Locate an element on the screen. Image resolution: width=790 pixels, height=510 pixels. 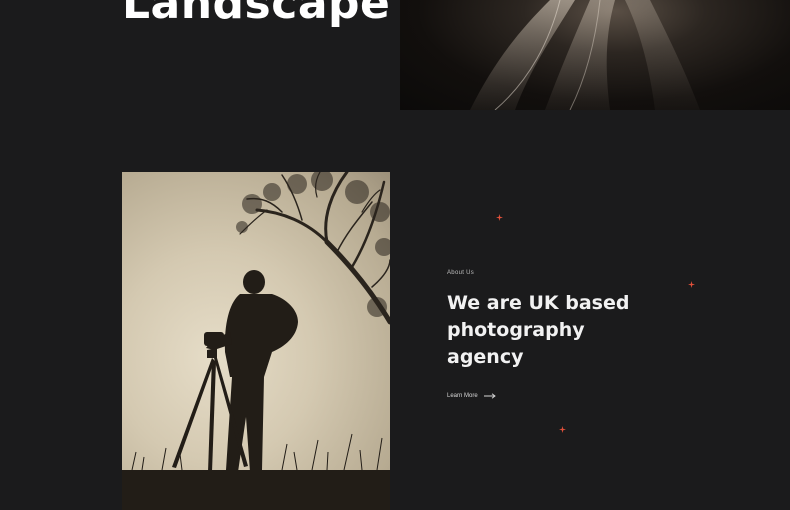
hero-image is located at coordinates (595, 55).